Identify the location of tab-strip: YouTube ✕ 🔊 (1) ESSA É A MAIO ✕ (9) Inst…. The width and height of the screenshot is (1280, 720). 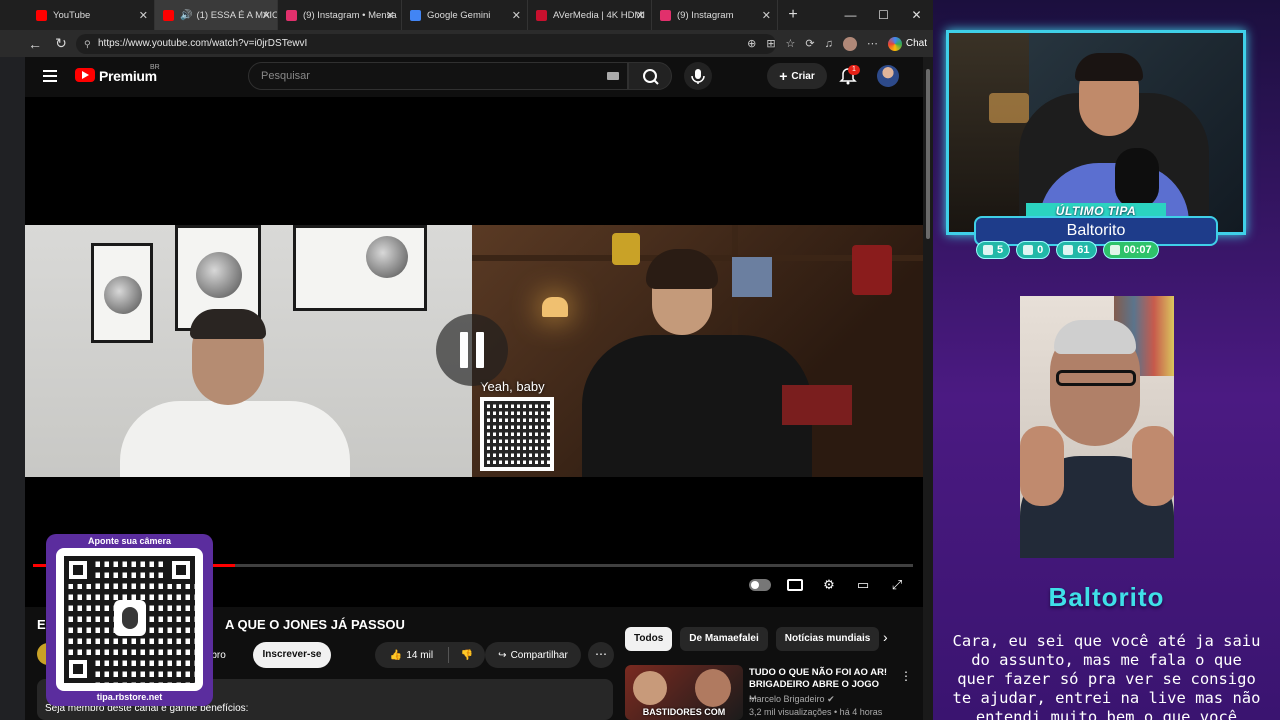
(466, 15).